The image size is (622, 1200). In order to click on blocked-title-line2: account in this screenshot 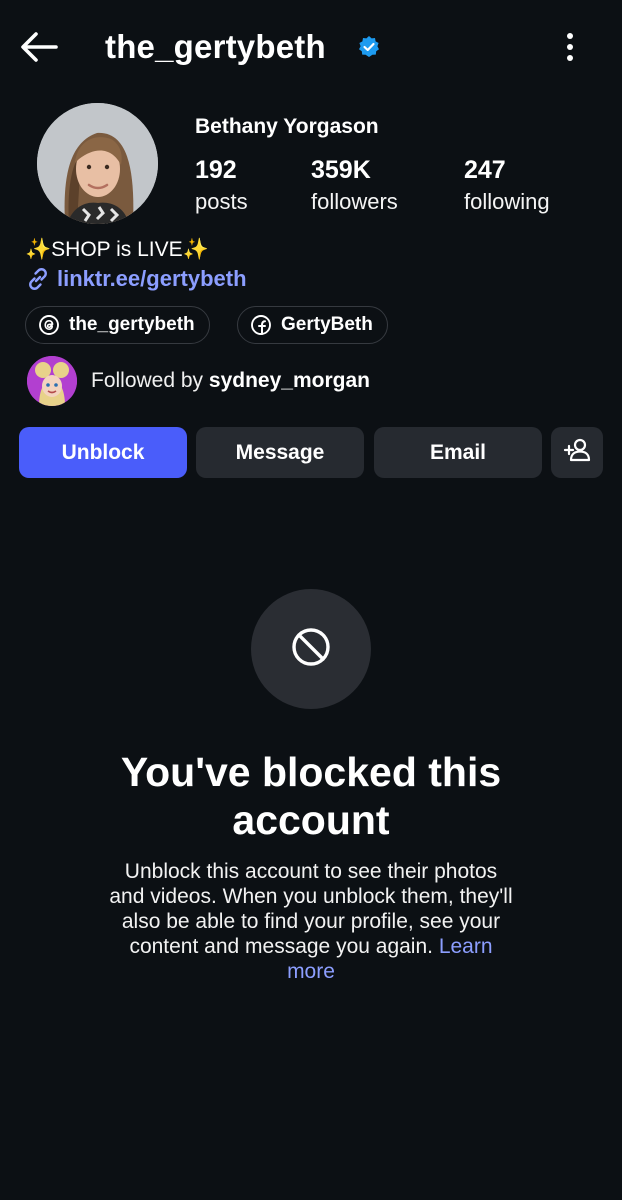, I will do `click(311, 820)`.